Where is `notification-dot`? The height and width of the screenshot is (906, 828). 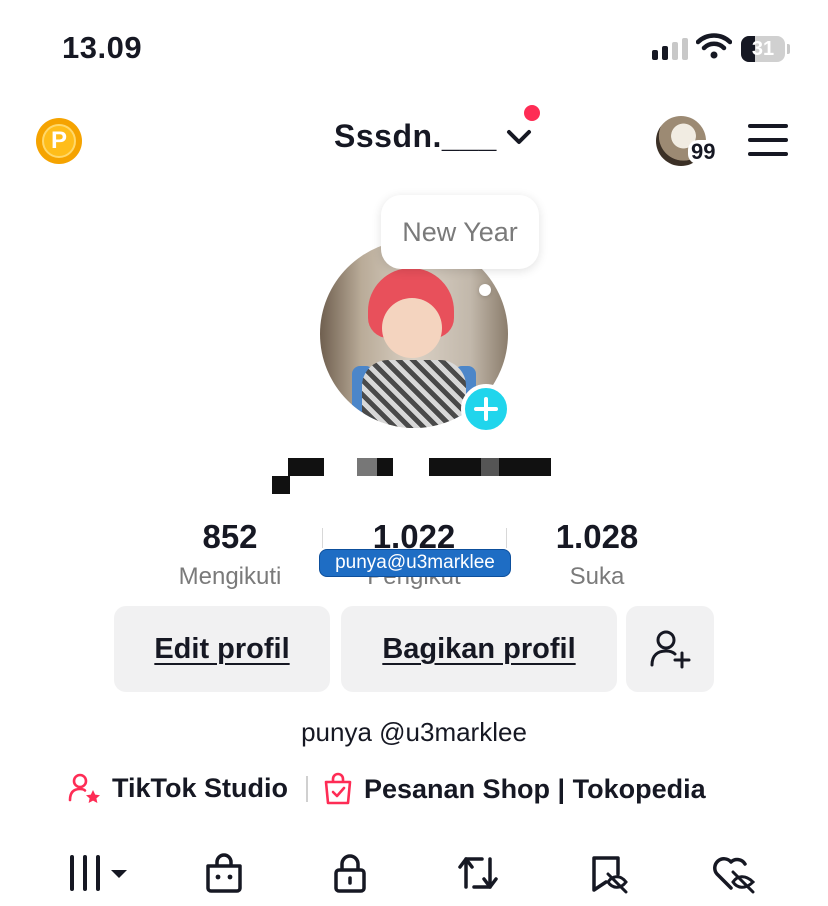 notification-dot is located at coordinates (532, 113).